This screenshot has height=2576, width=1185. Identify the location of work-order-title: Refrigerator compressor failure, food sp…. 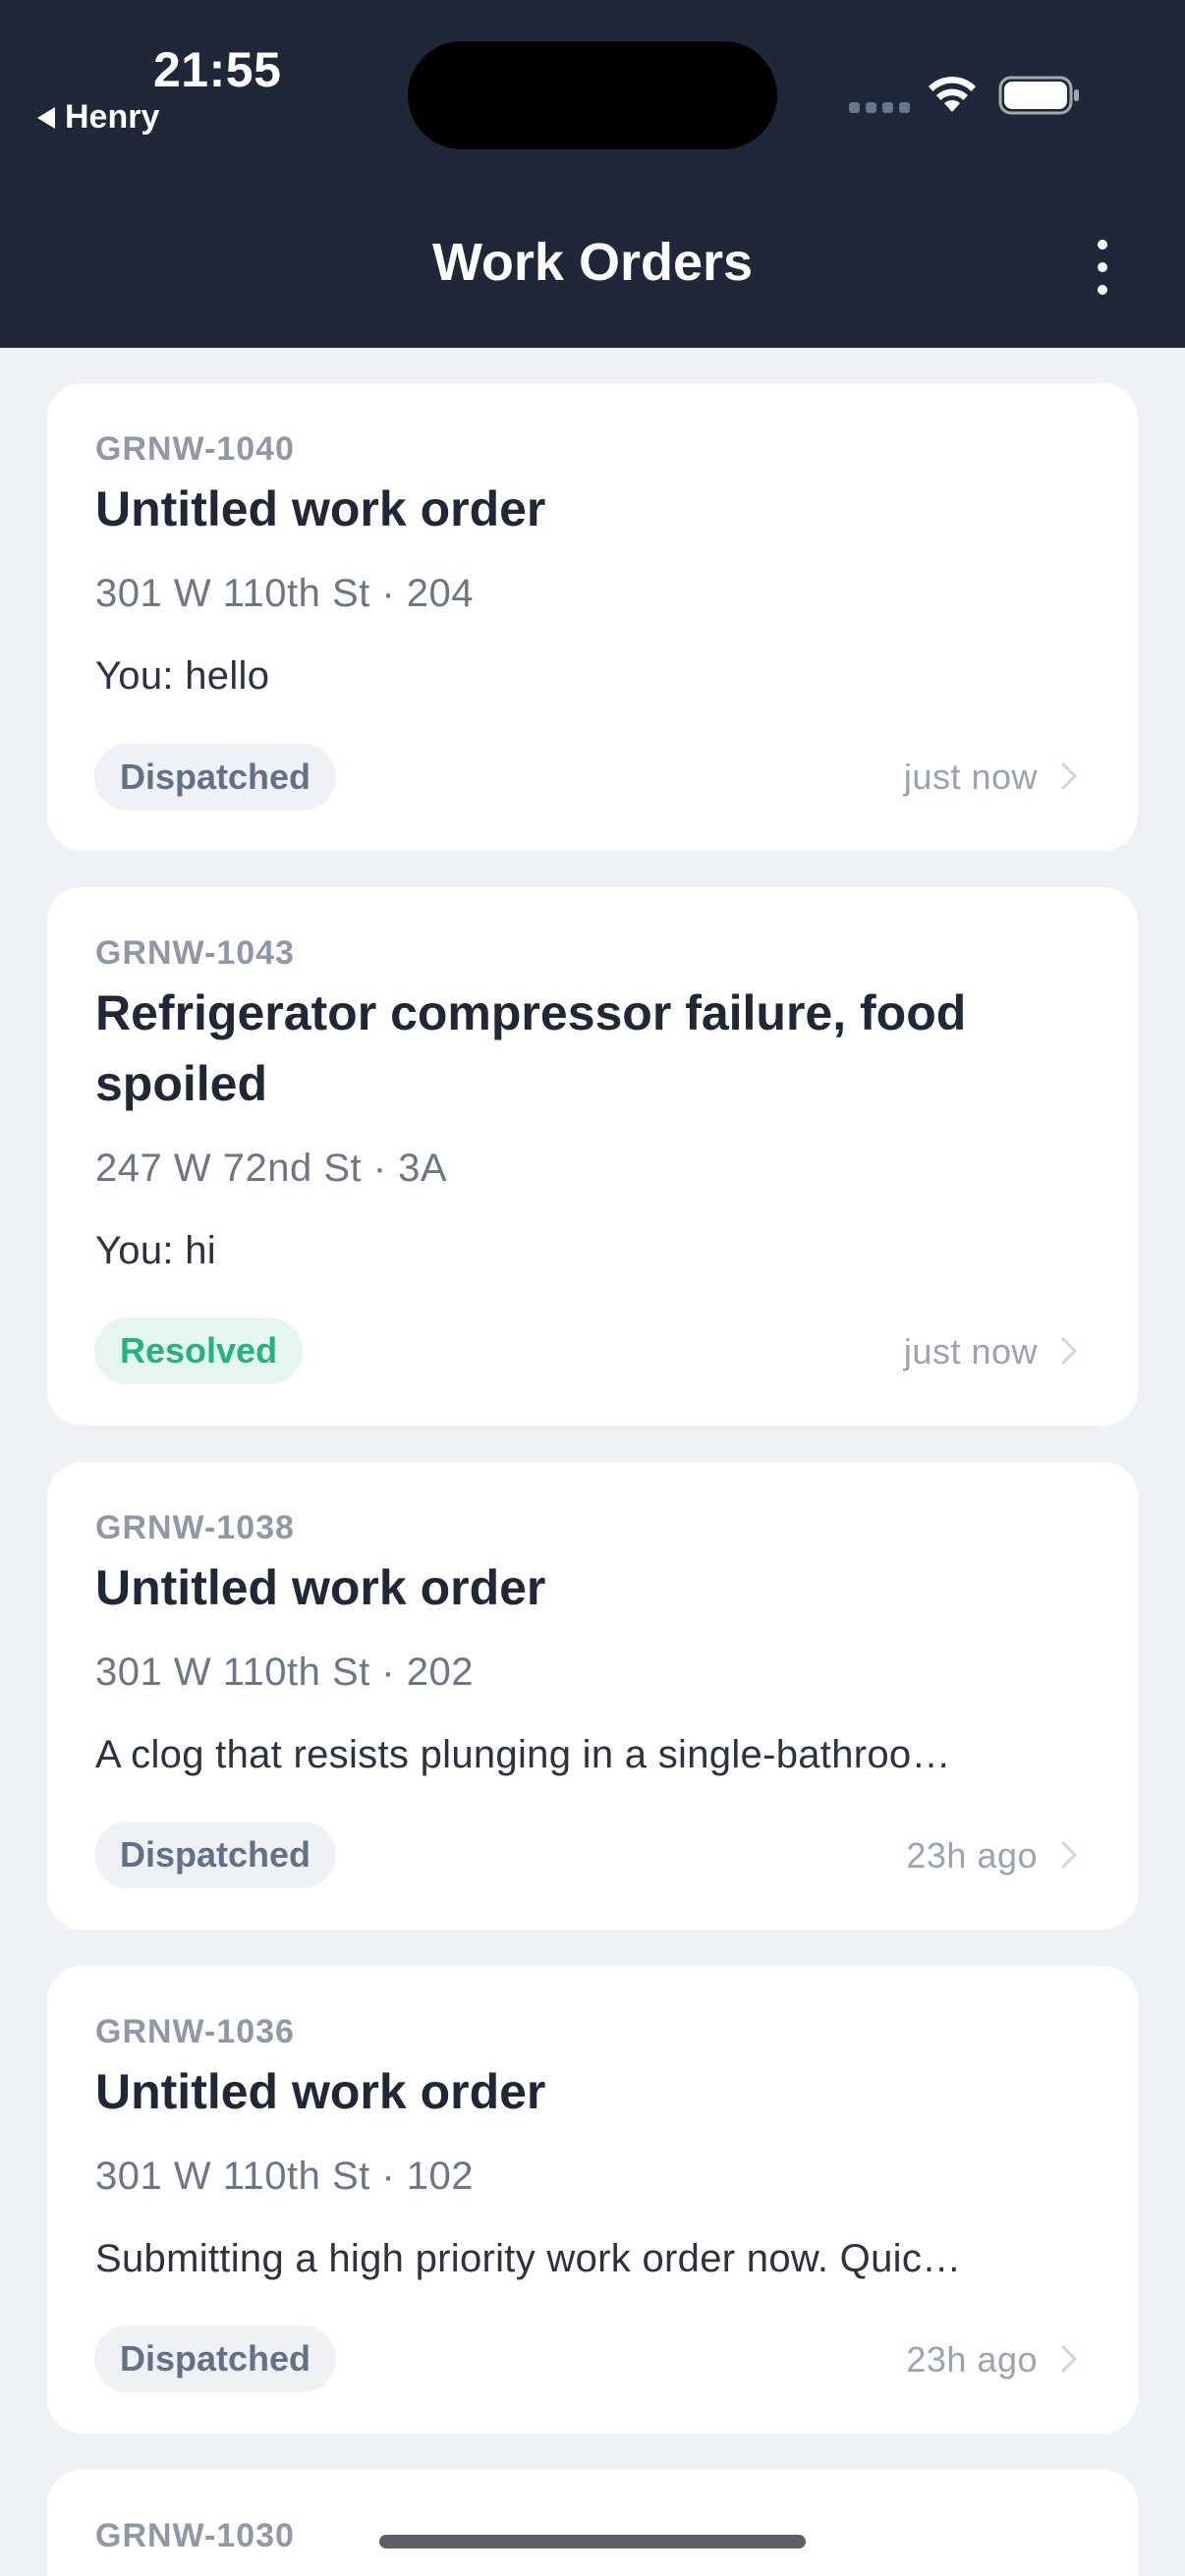
(531, 1048).